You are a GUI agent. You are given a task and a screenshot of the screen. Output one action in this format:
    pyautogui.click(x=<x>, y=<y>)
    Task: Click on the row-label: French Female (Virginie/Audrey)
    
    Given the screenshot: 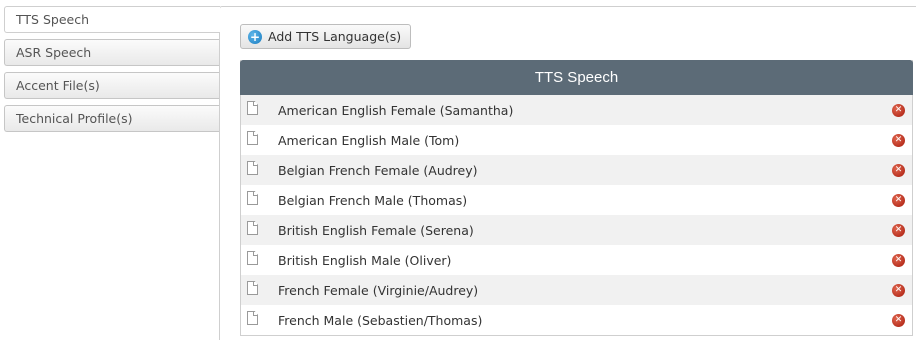 What is the action you would take?
    pyautogui.click(x=378, y=290)
    